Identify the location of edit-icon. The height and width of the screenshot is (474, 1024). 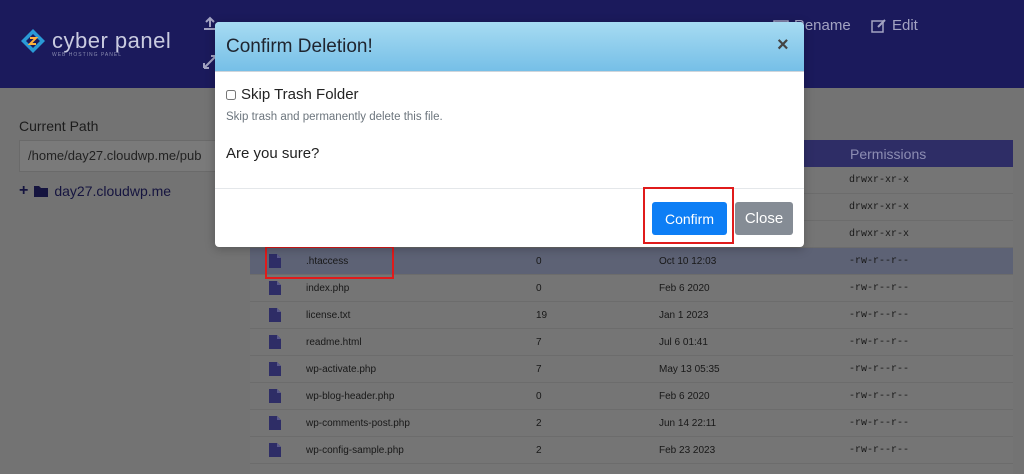
(878, 25).